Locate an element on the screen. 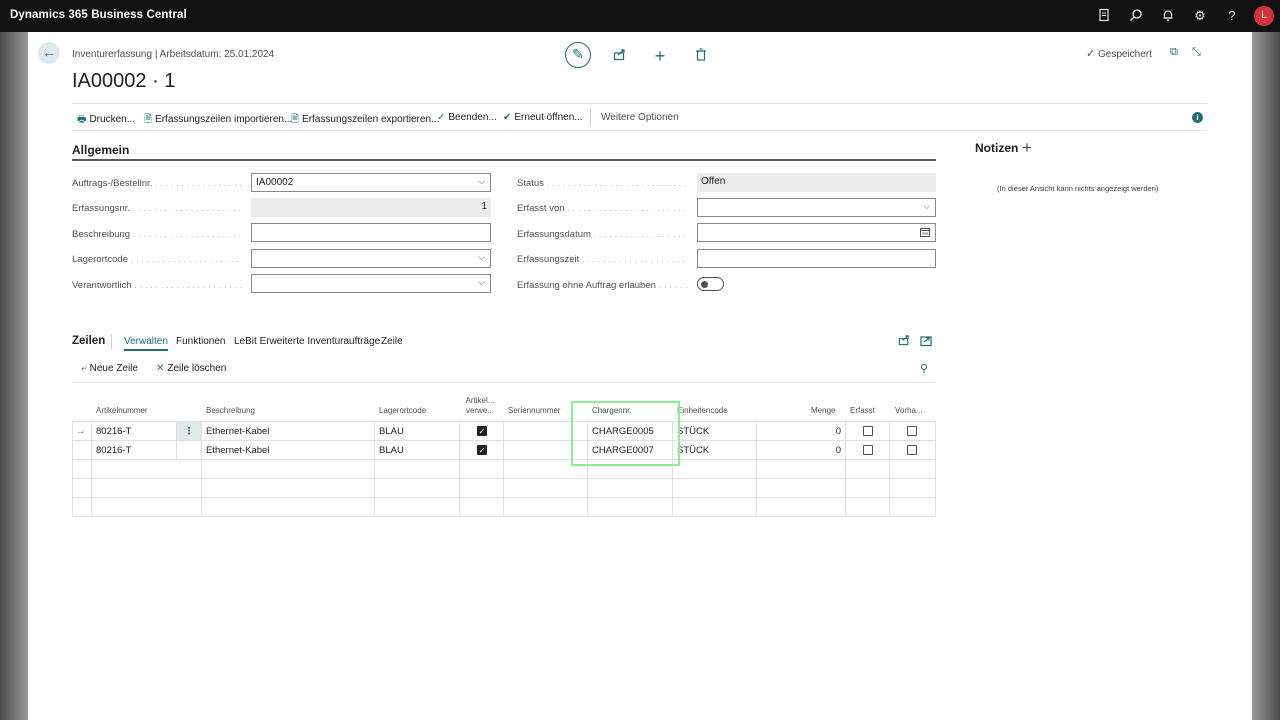 The image size is (1280, 720). tab-lebit-extended: LeBit Erweiterte Inventuraufträge is located at coordinates (307, 341).